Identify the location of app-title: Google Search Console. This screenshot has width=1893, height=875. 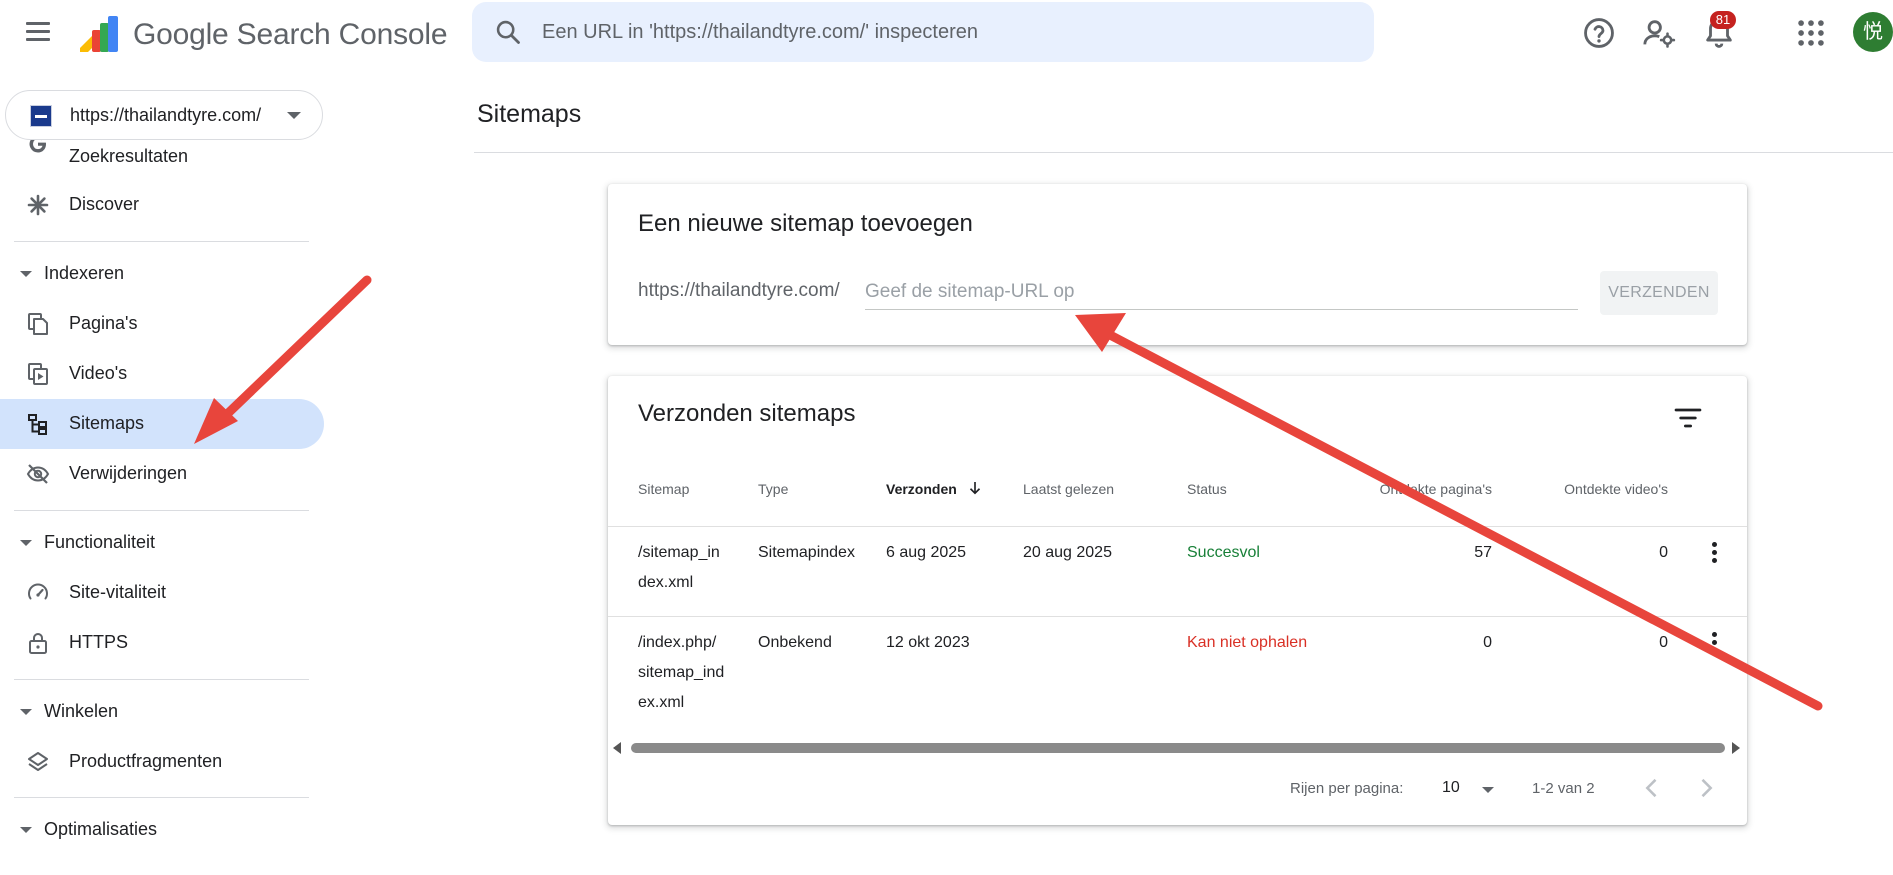
(290, 34).